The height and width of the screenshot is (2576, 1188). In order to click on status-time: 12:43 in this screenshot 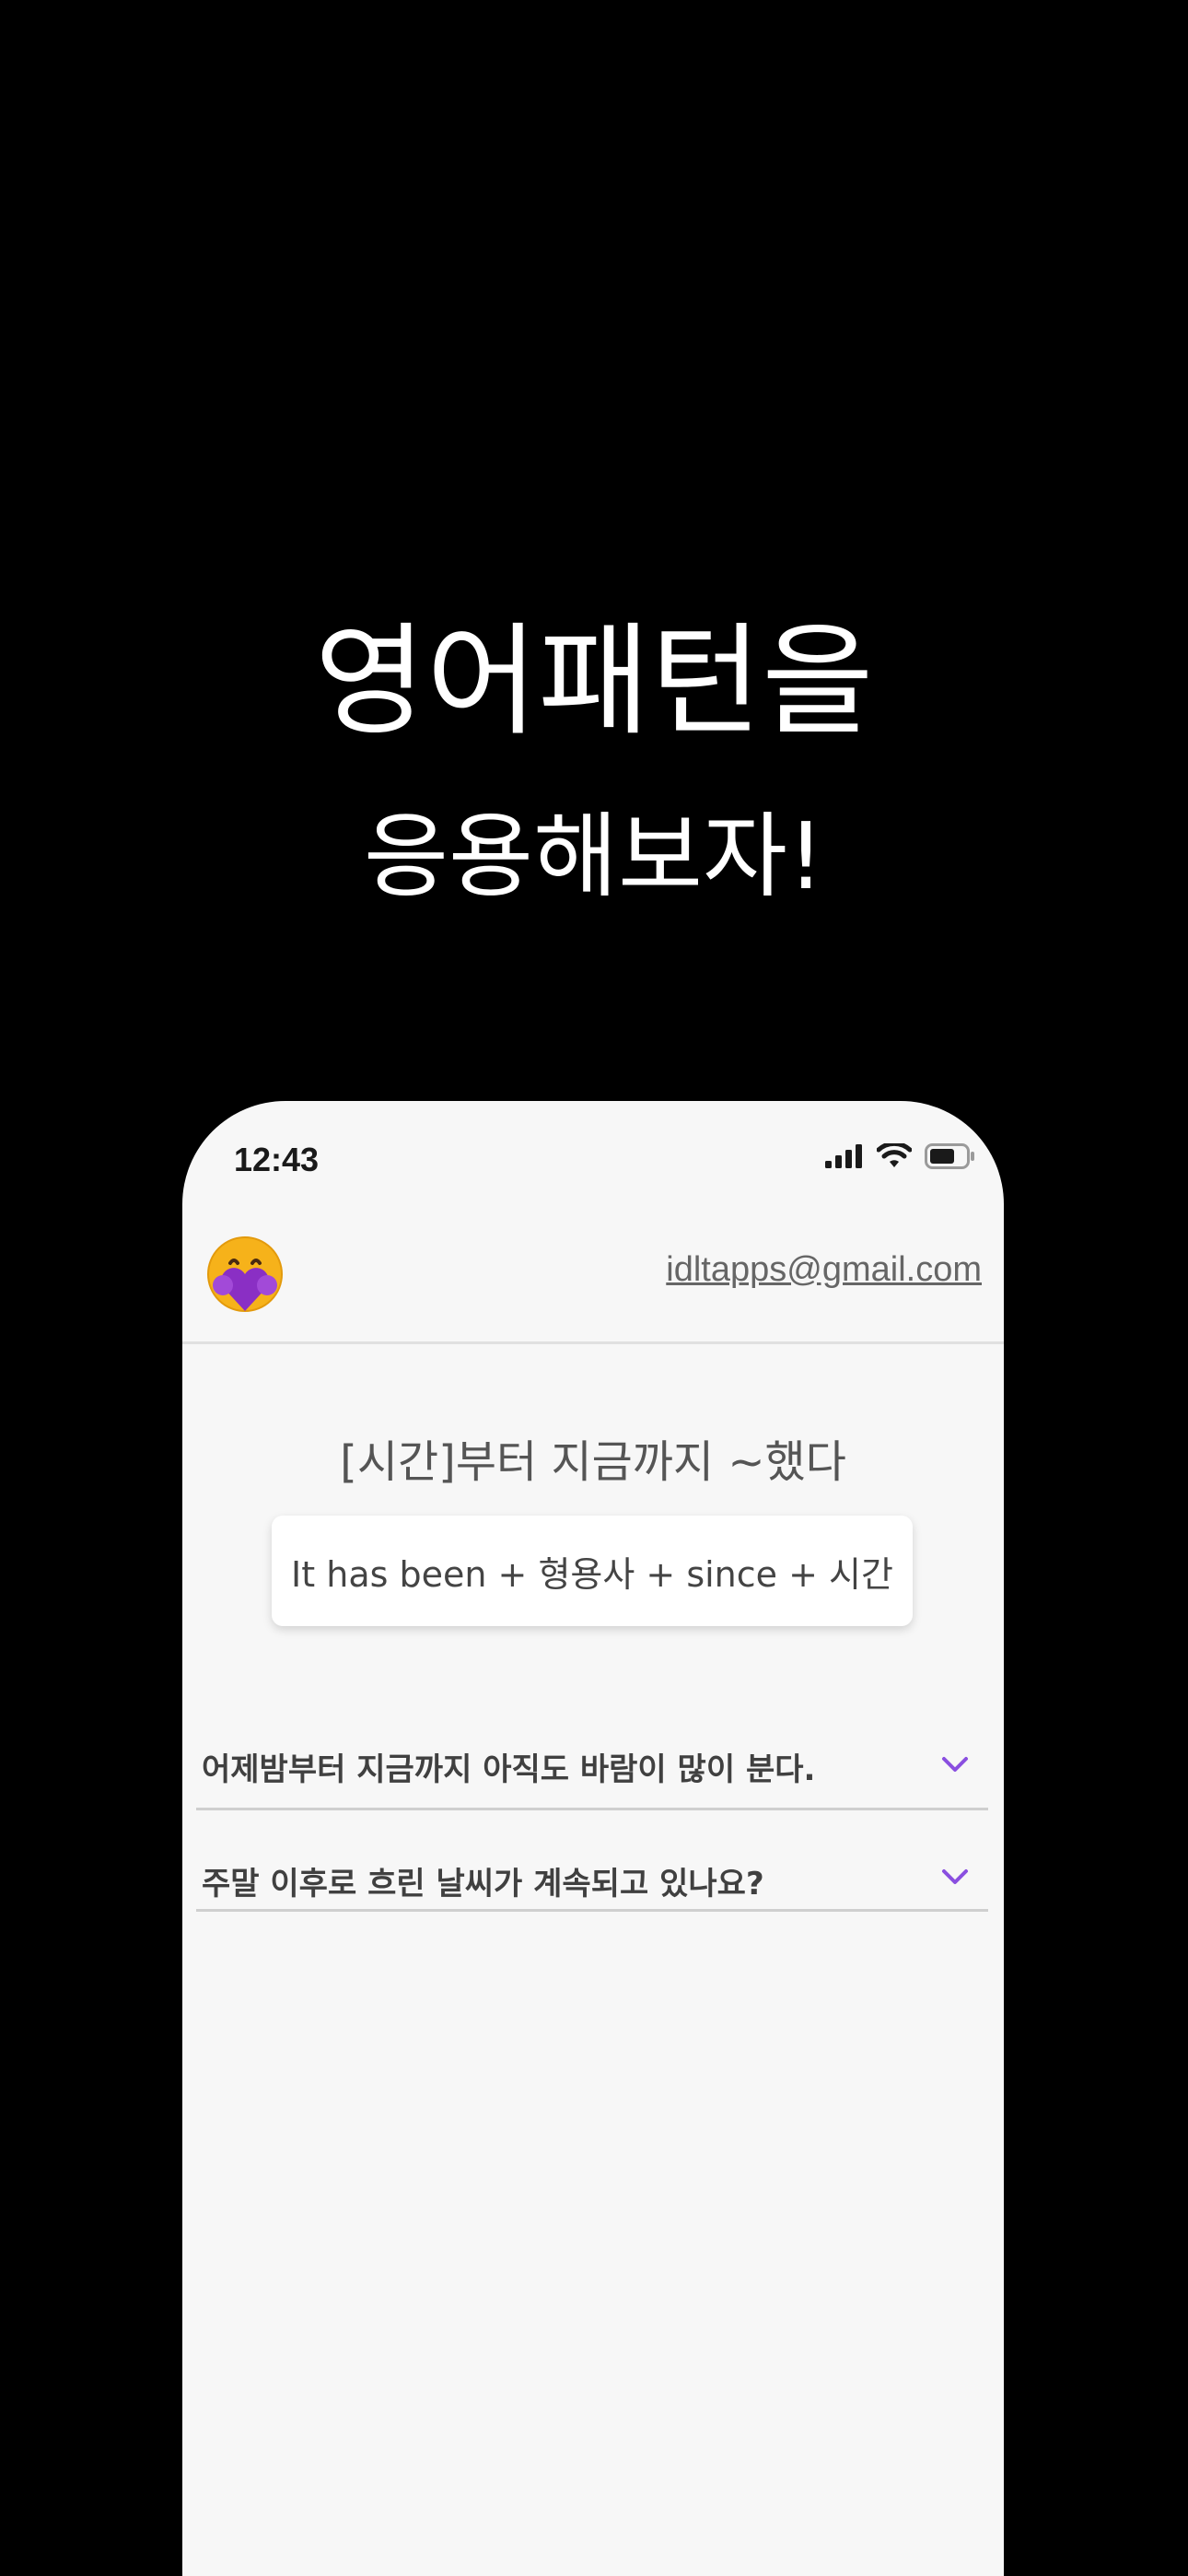, I will do `click(277, 1159)`.